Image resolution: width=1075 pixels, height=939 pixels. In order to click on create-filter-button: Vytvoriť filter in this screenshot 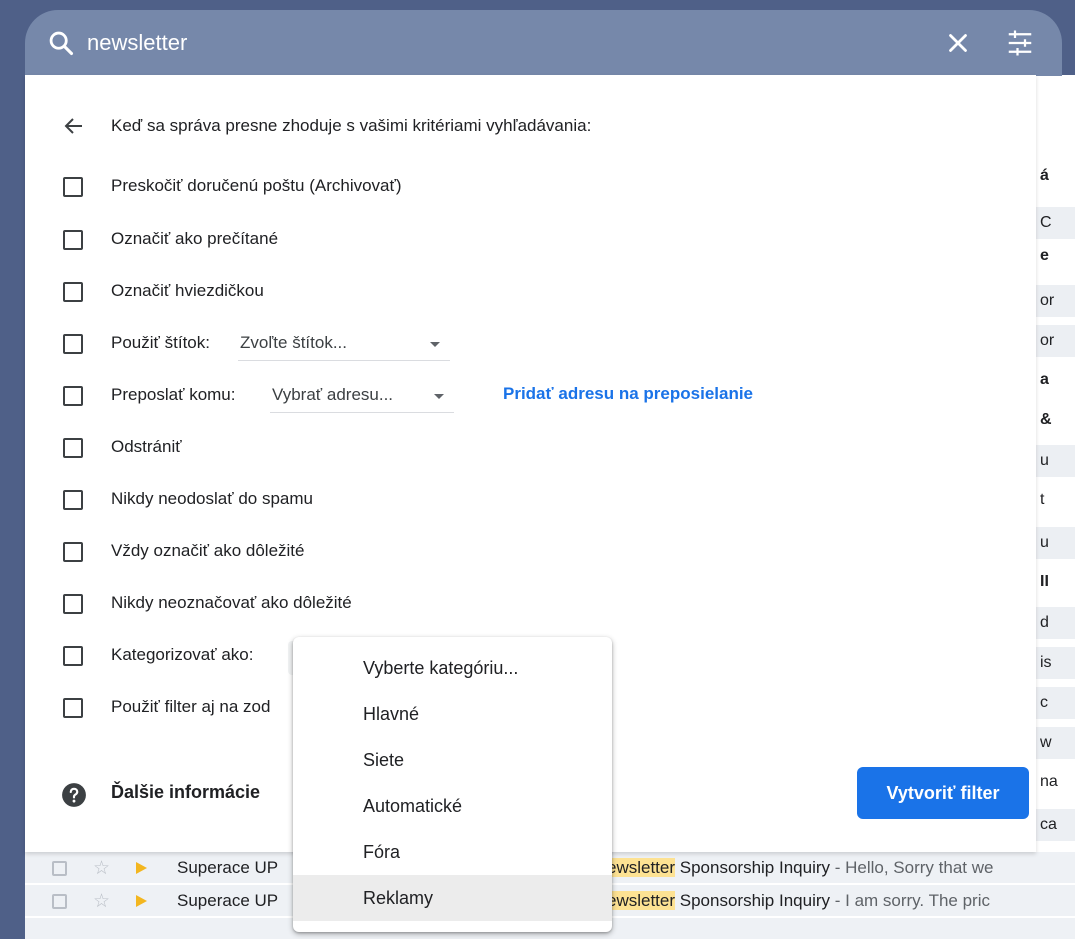, I will do `click(943, 793)`.